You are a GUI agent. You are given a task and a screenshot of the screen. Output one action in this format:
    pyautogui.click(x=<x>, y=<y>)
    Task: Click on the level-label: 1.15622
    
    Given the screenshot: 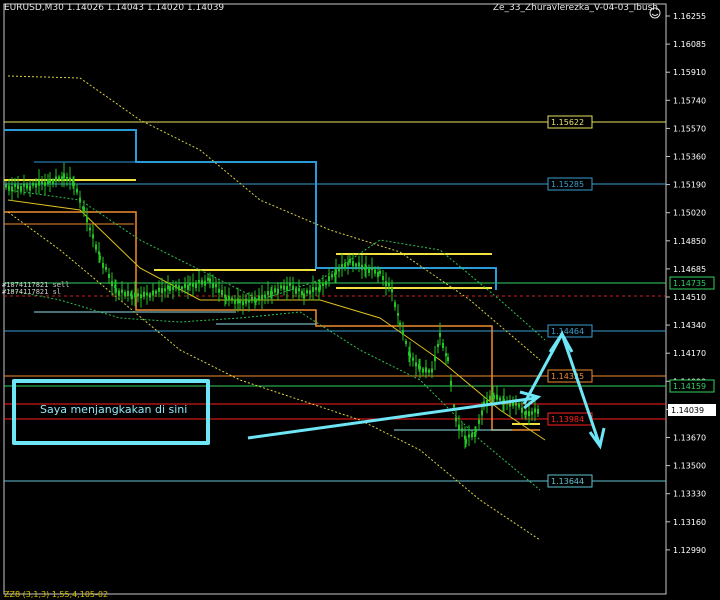 What is the action you would take?
    pyautogui.click(x=567, y=122)
    